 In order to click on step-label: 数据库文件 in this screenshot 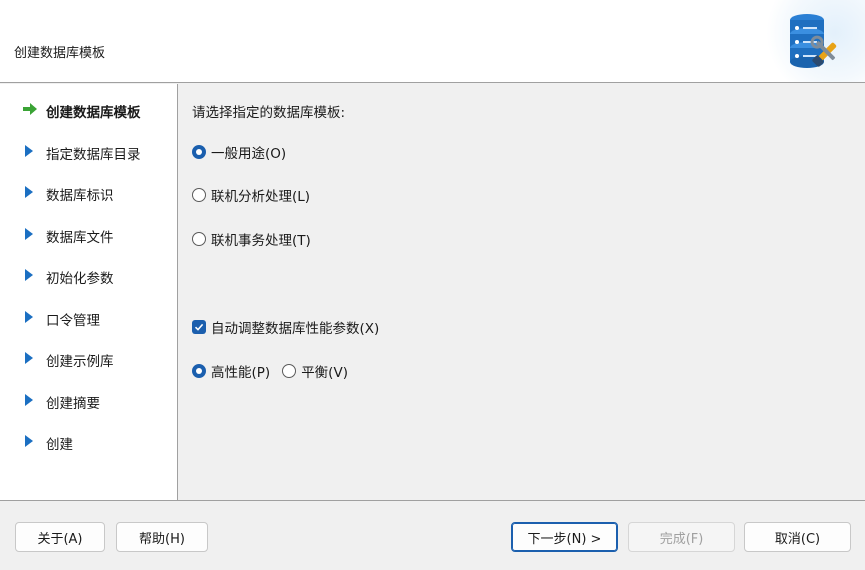, I will do `click(80, 238)`.